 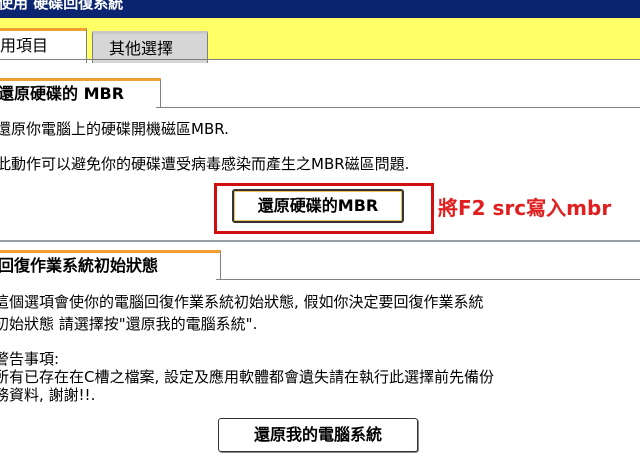 What do you see at coordinates (141, 48) in the screenshot?
I see `tab-other-options-label: 其他選擇` at bounding box center [141, 48].